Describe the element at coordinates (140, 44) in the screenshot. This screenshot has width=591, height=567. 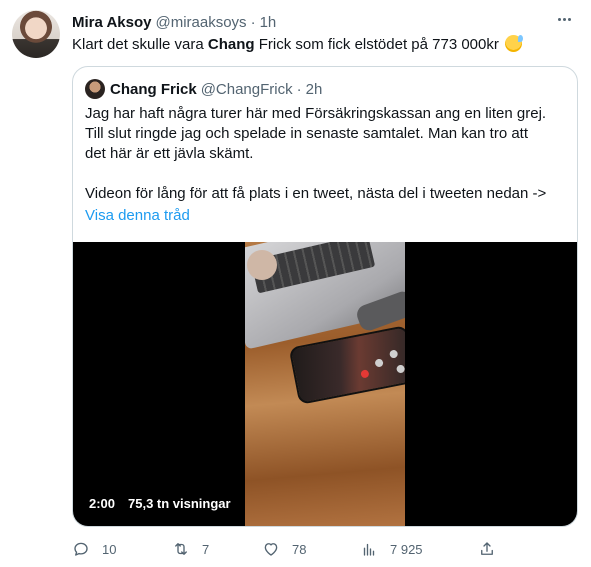
I see `tweet-text-part1: Klart det skulle vara` at that location.